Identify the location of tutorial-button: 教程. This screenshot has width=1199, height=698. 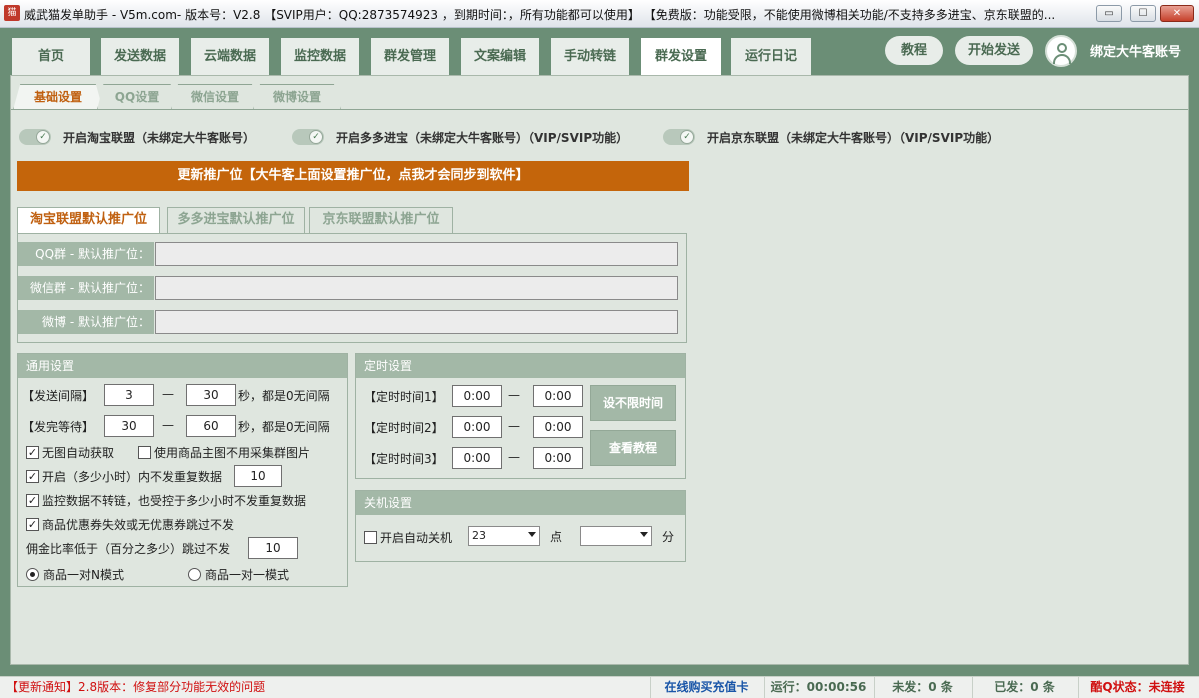
(914, 50).